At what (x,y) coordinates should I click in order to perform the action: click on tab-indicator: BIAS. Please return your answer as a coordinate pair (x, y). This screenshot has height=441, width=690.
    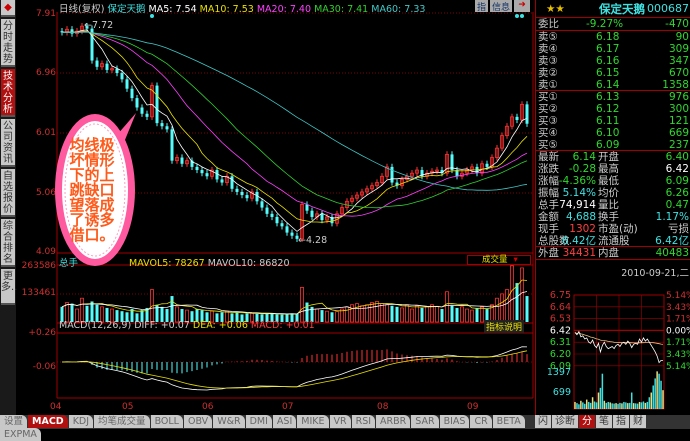
    Looking at the image, I should click on (454, 421).